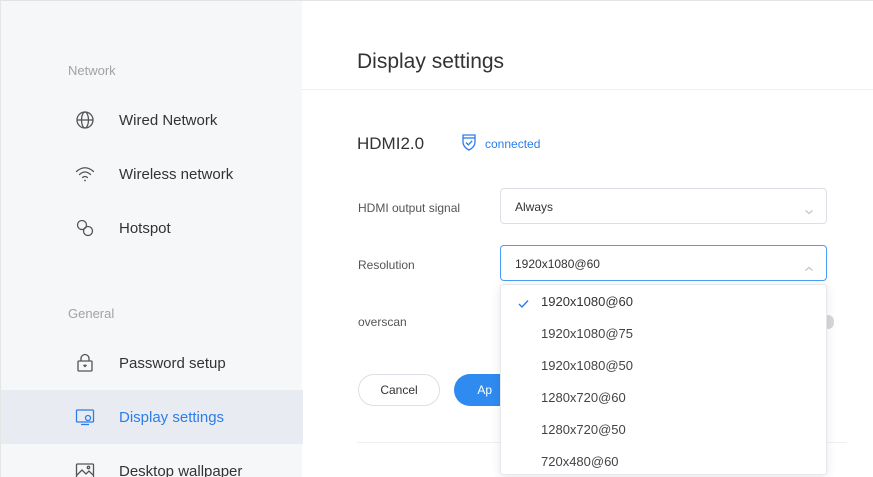 The width and height of the screenshot is (873, 477). Describe the element at coordinates (513, 144) in the screenshot. I see `connection-status: connected` at that location.